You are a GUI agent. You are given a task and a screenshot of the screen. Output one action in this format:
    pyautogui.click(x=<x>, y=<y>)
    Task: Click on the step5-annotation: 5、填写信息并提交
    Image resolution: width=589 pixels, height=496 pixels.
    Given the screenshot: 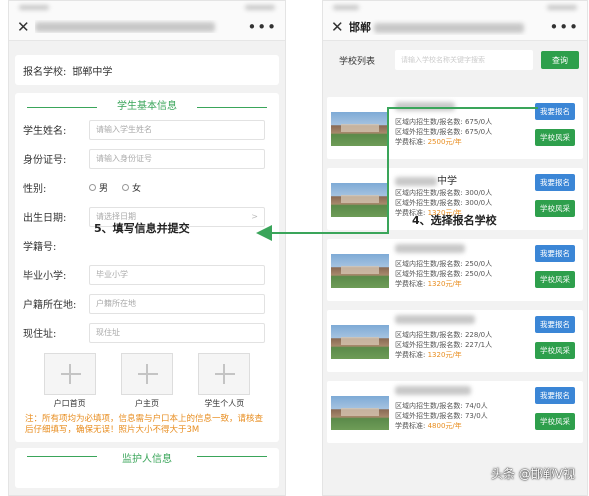 What is the action you would take?
    pyautogui.click(x=142, y=228)
    